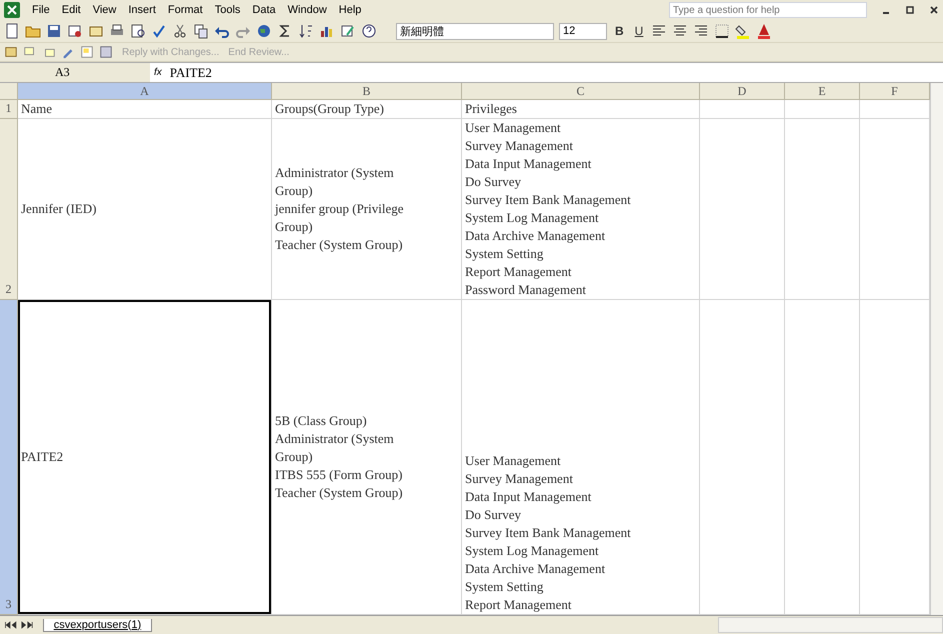  Describe the element at coordinates (491, 109) in the screenshot. I see `table-cell-text: Privileges` at that location.